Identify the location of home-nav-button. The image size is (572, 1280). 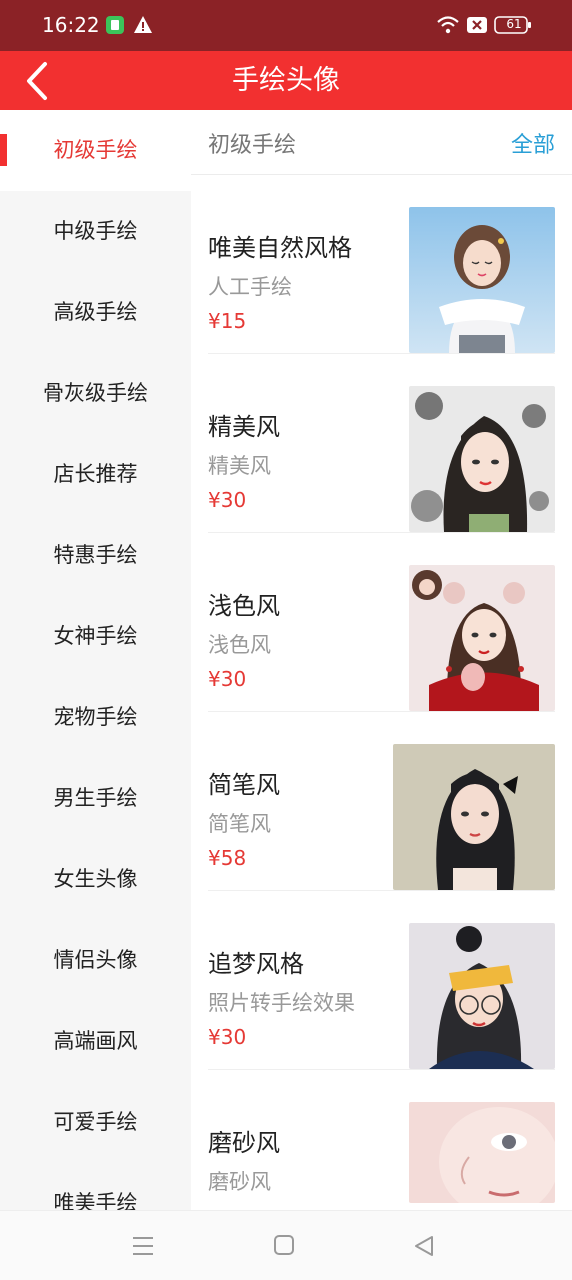
(285, 1246).